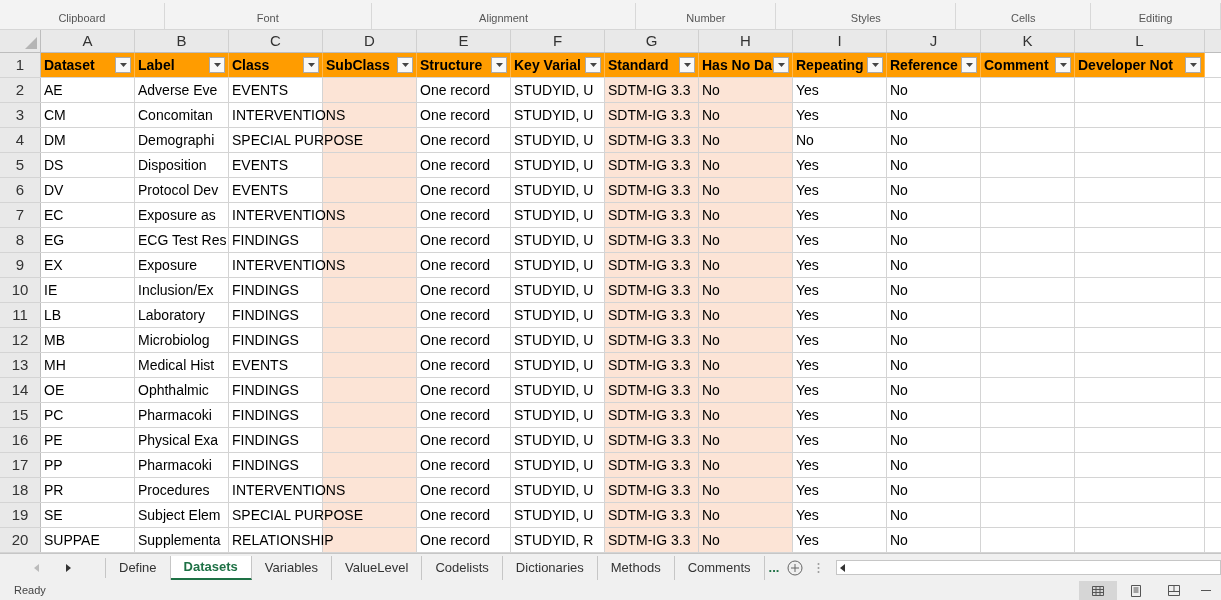 The image size is (1221, 600). I want to click on row-header: 4, so click(20, 140).